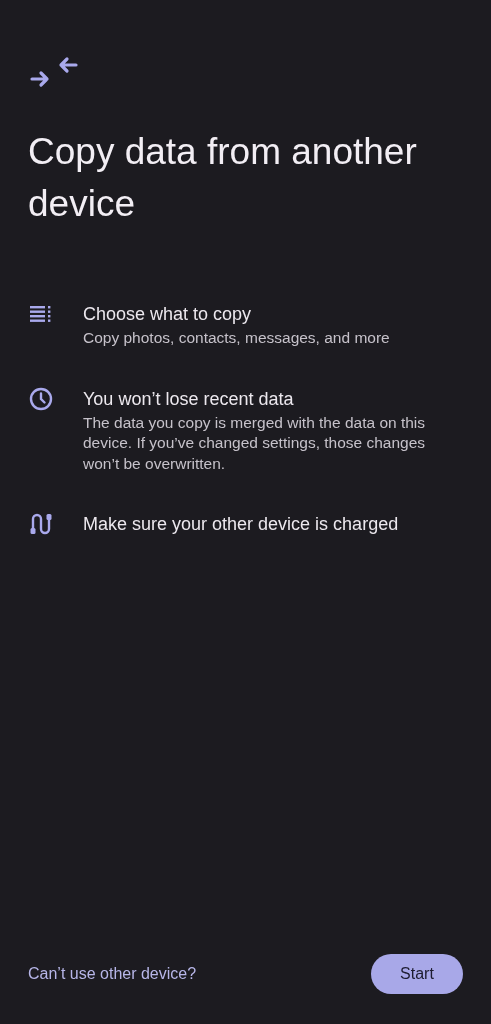 The width and height of the screenshot is (491, 1024). I want to click on start-button: Start, so click(417, 974).